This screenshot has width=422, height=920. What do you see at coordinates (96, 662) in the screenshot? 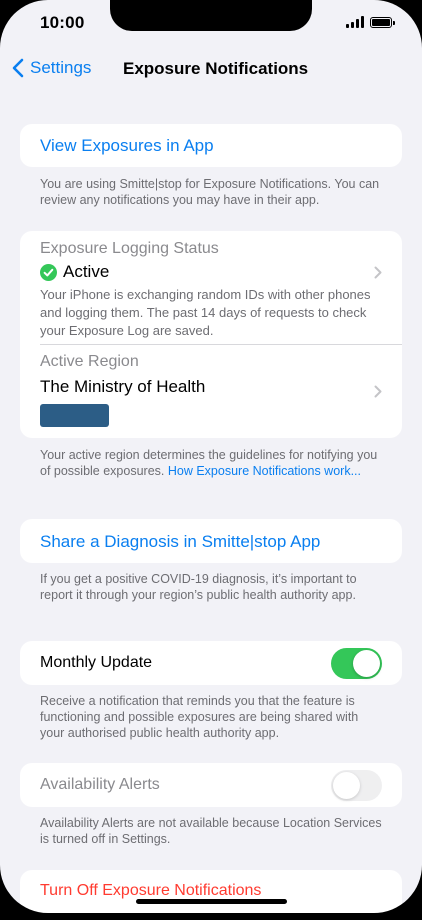
I see `monthly-update-label: Monthly Update` at bounding box center [96, 662].